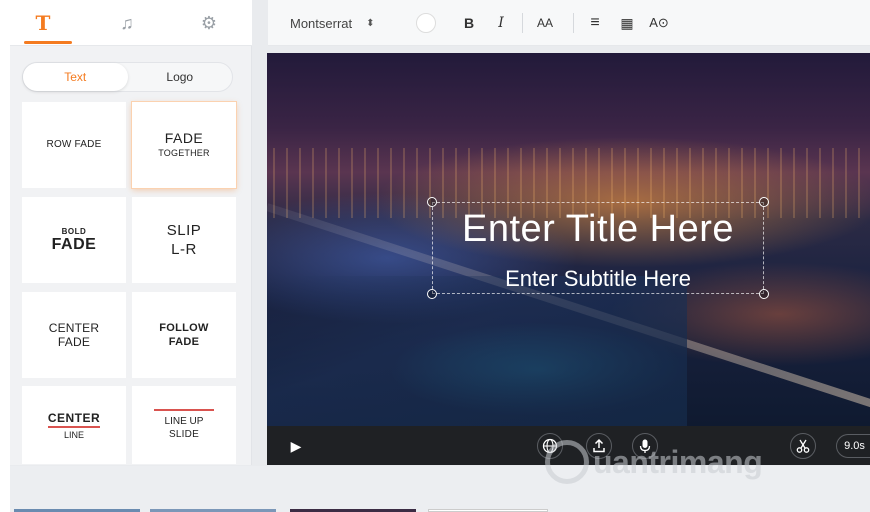 The width and height of the screenshot is (870, 512). What do you see at coordinates (598, 279) in the screenshot?
I see `video-subtitle-text: Enter Subtitle Here` at bounding box center [598, 279].